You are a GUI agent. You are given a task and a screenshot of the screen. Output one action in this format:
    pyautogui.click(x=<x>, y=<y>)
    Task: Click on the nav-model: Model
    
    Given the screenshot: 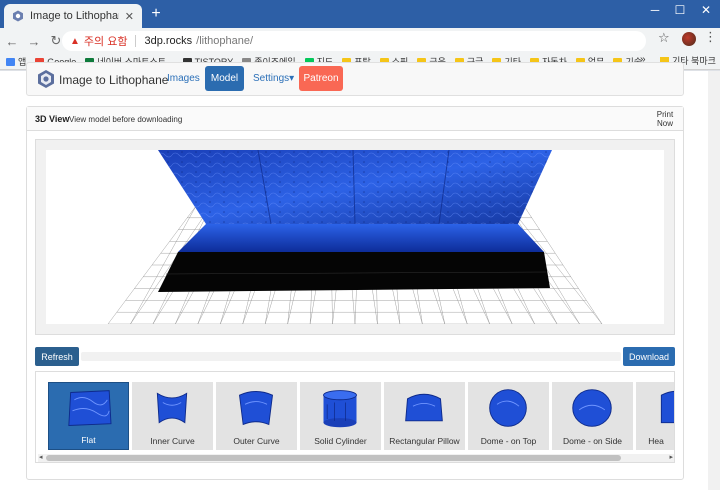 What is the action you would take?
    pyautogui.click(x=224, y=78)
    